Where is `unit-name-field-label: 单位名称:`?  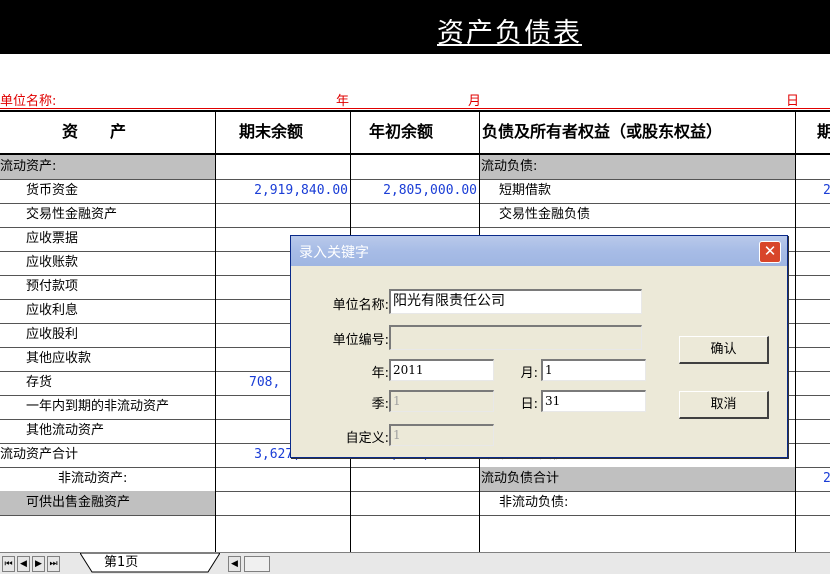
unit-name-field-label: 单位名称: is located at coordinates (360, 305).